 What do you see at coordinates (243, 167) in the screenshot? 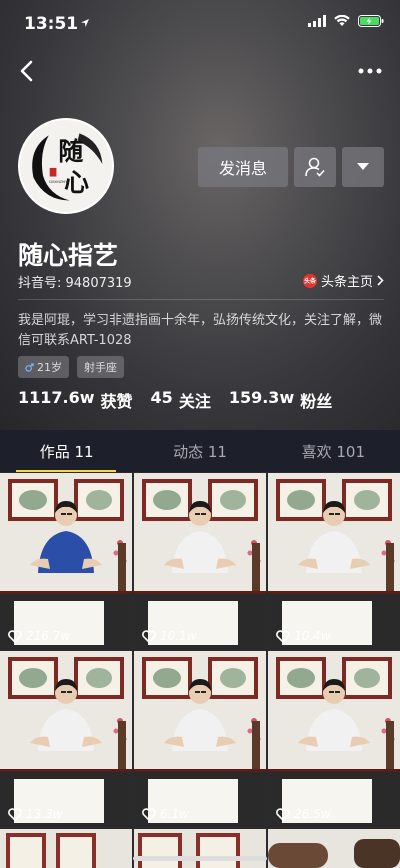
I see `send-message-button: 发消息` at bounding box center [243, 167].